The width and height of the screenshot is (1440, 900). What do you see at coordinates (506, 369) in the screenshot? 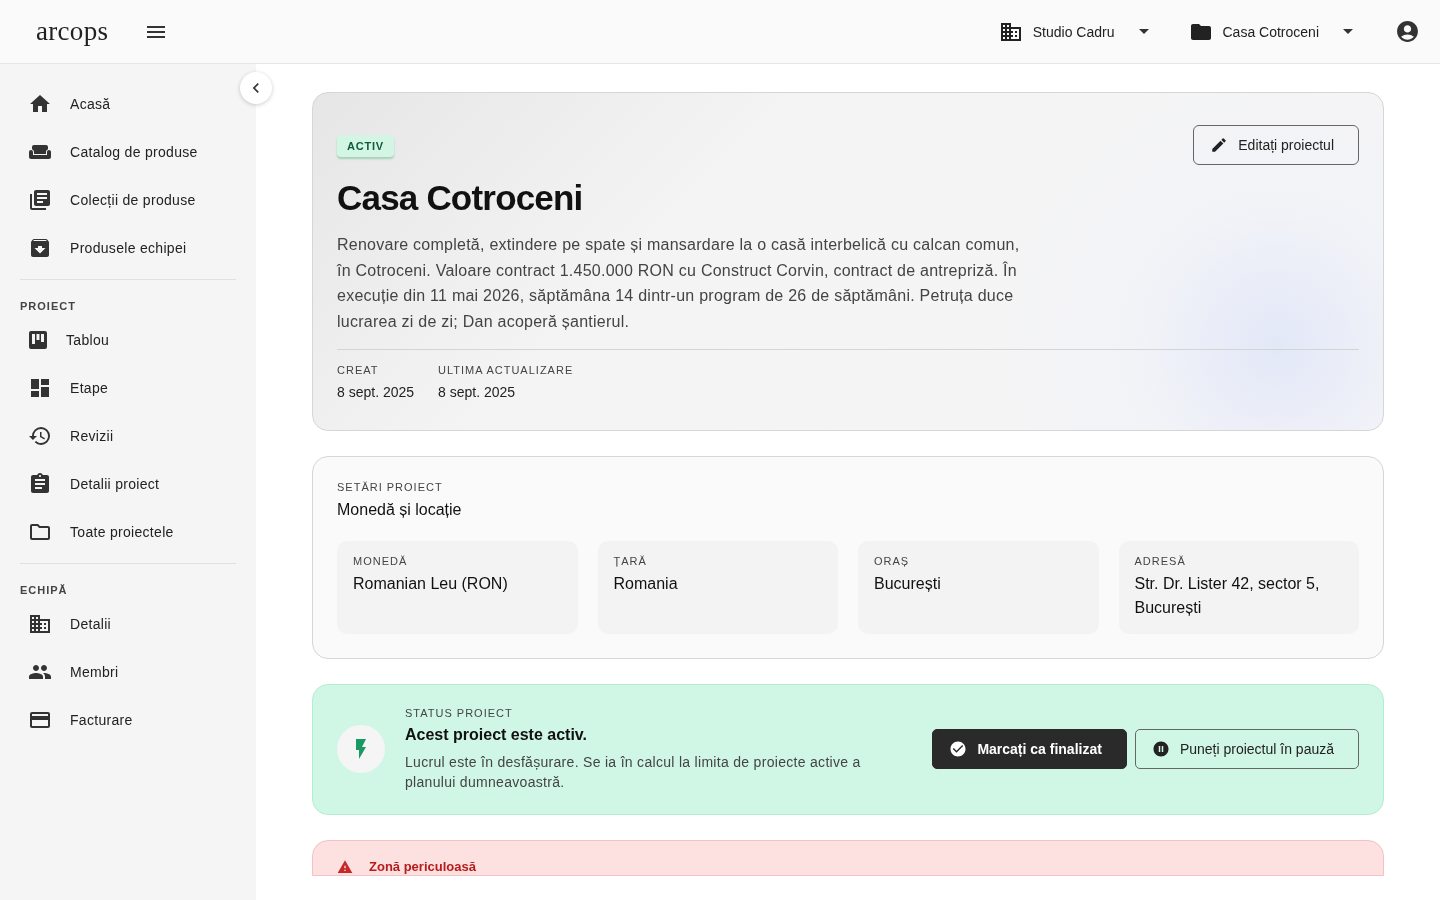
I see `meta-label: ULTIMA ACTUALIZARE` at bounding box center [506, 369].